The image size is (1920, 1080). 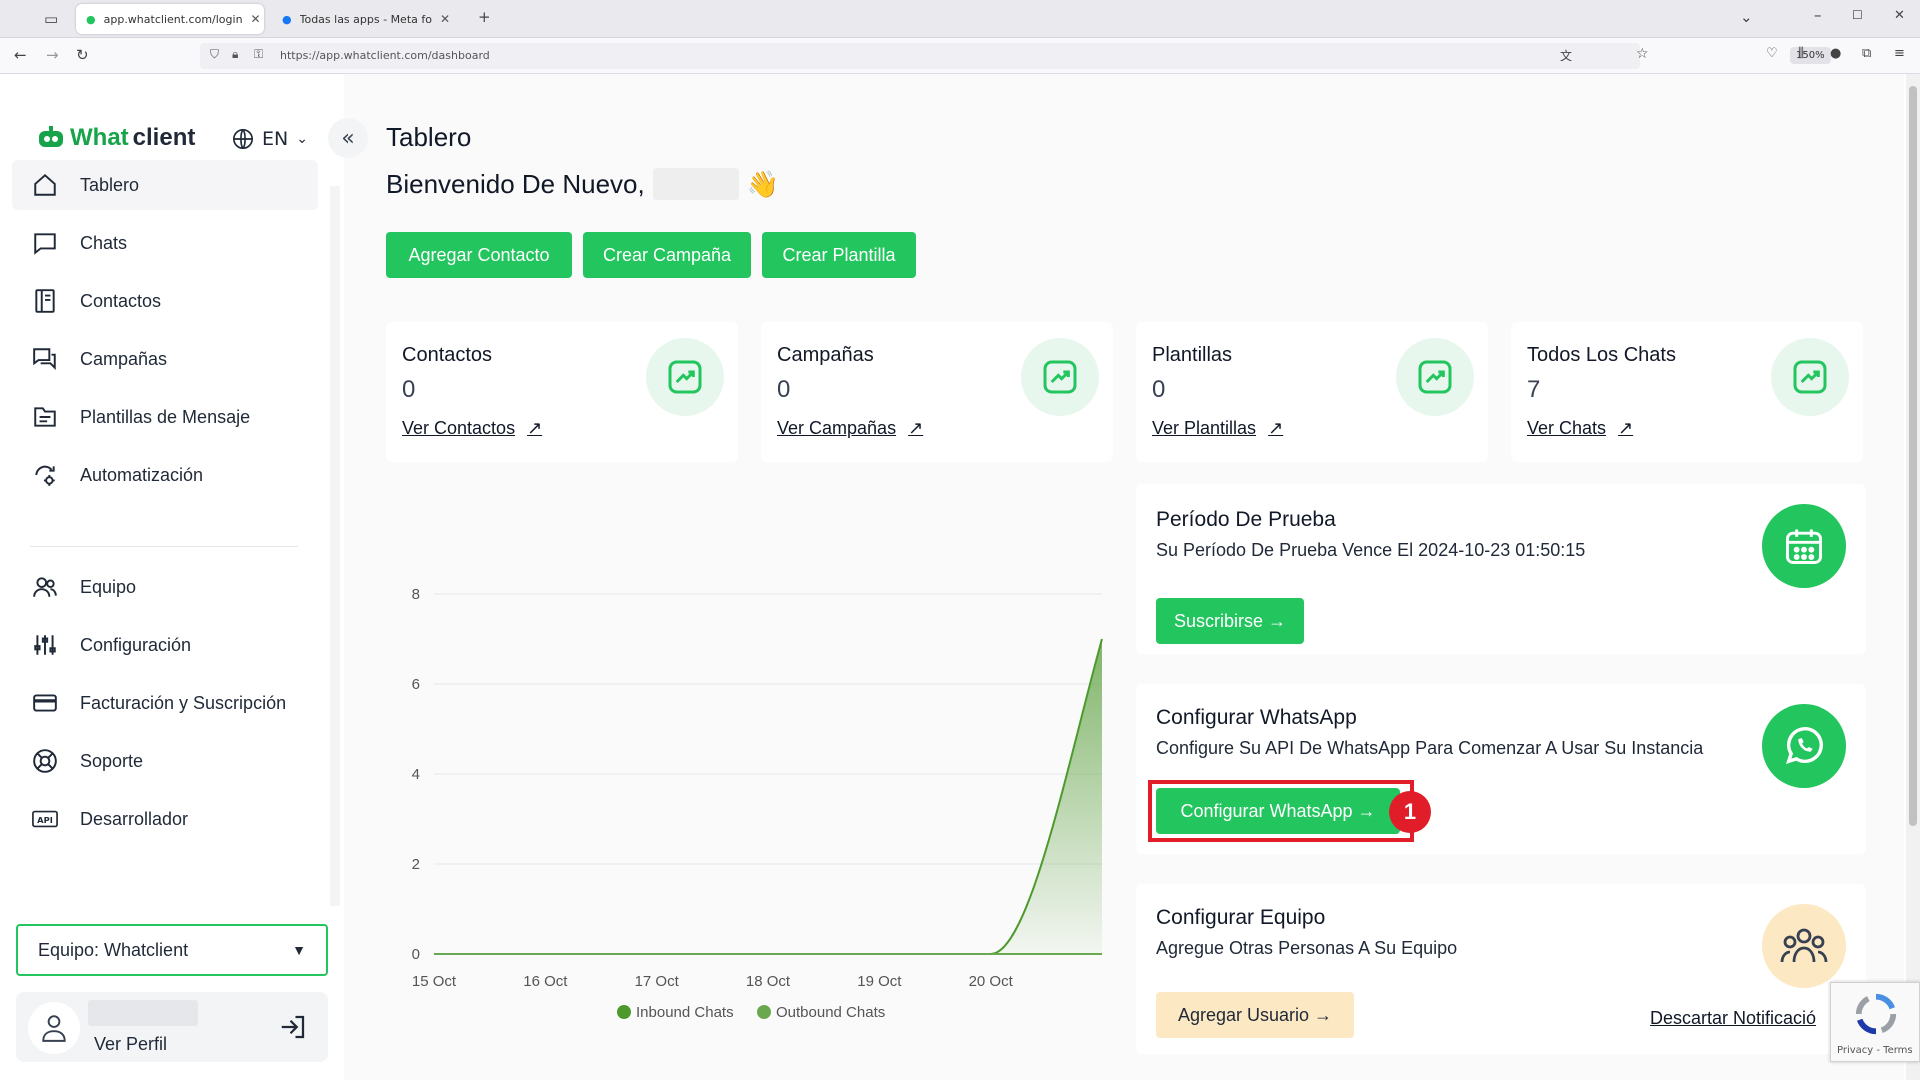 What do you see at coordinates (1899, 53) in the screenshot?
I see `menu-icon: ≡` at bounding box center [1899, 53].